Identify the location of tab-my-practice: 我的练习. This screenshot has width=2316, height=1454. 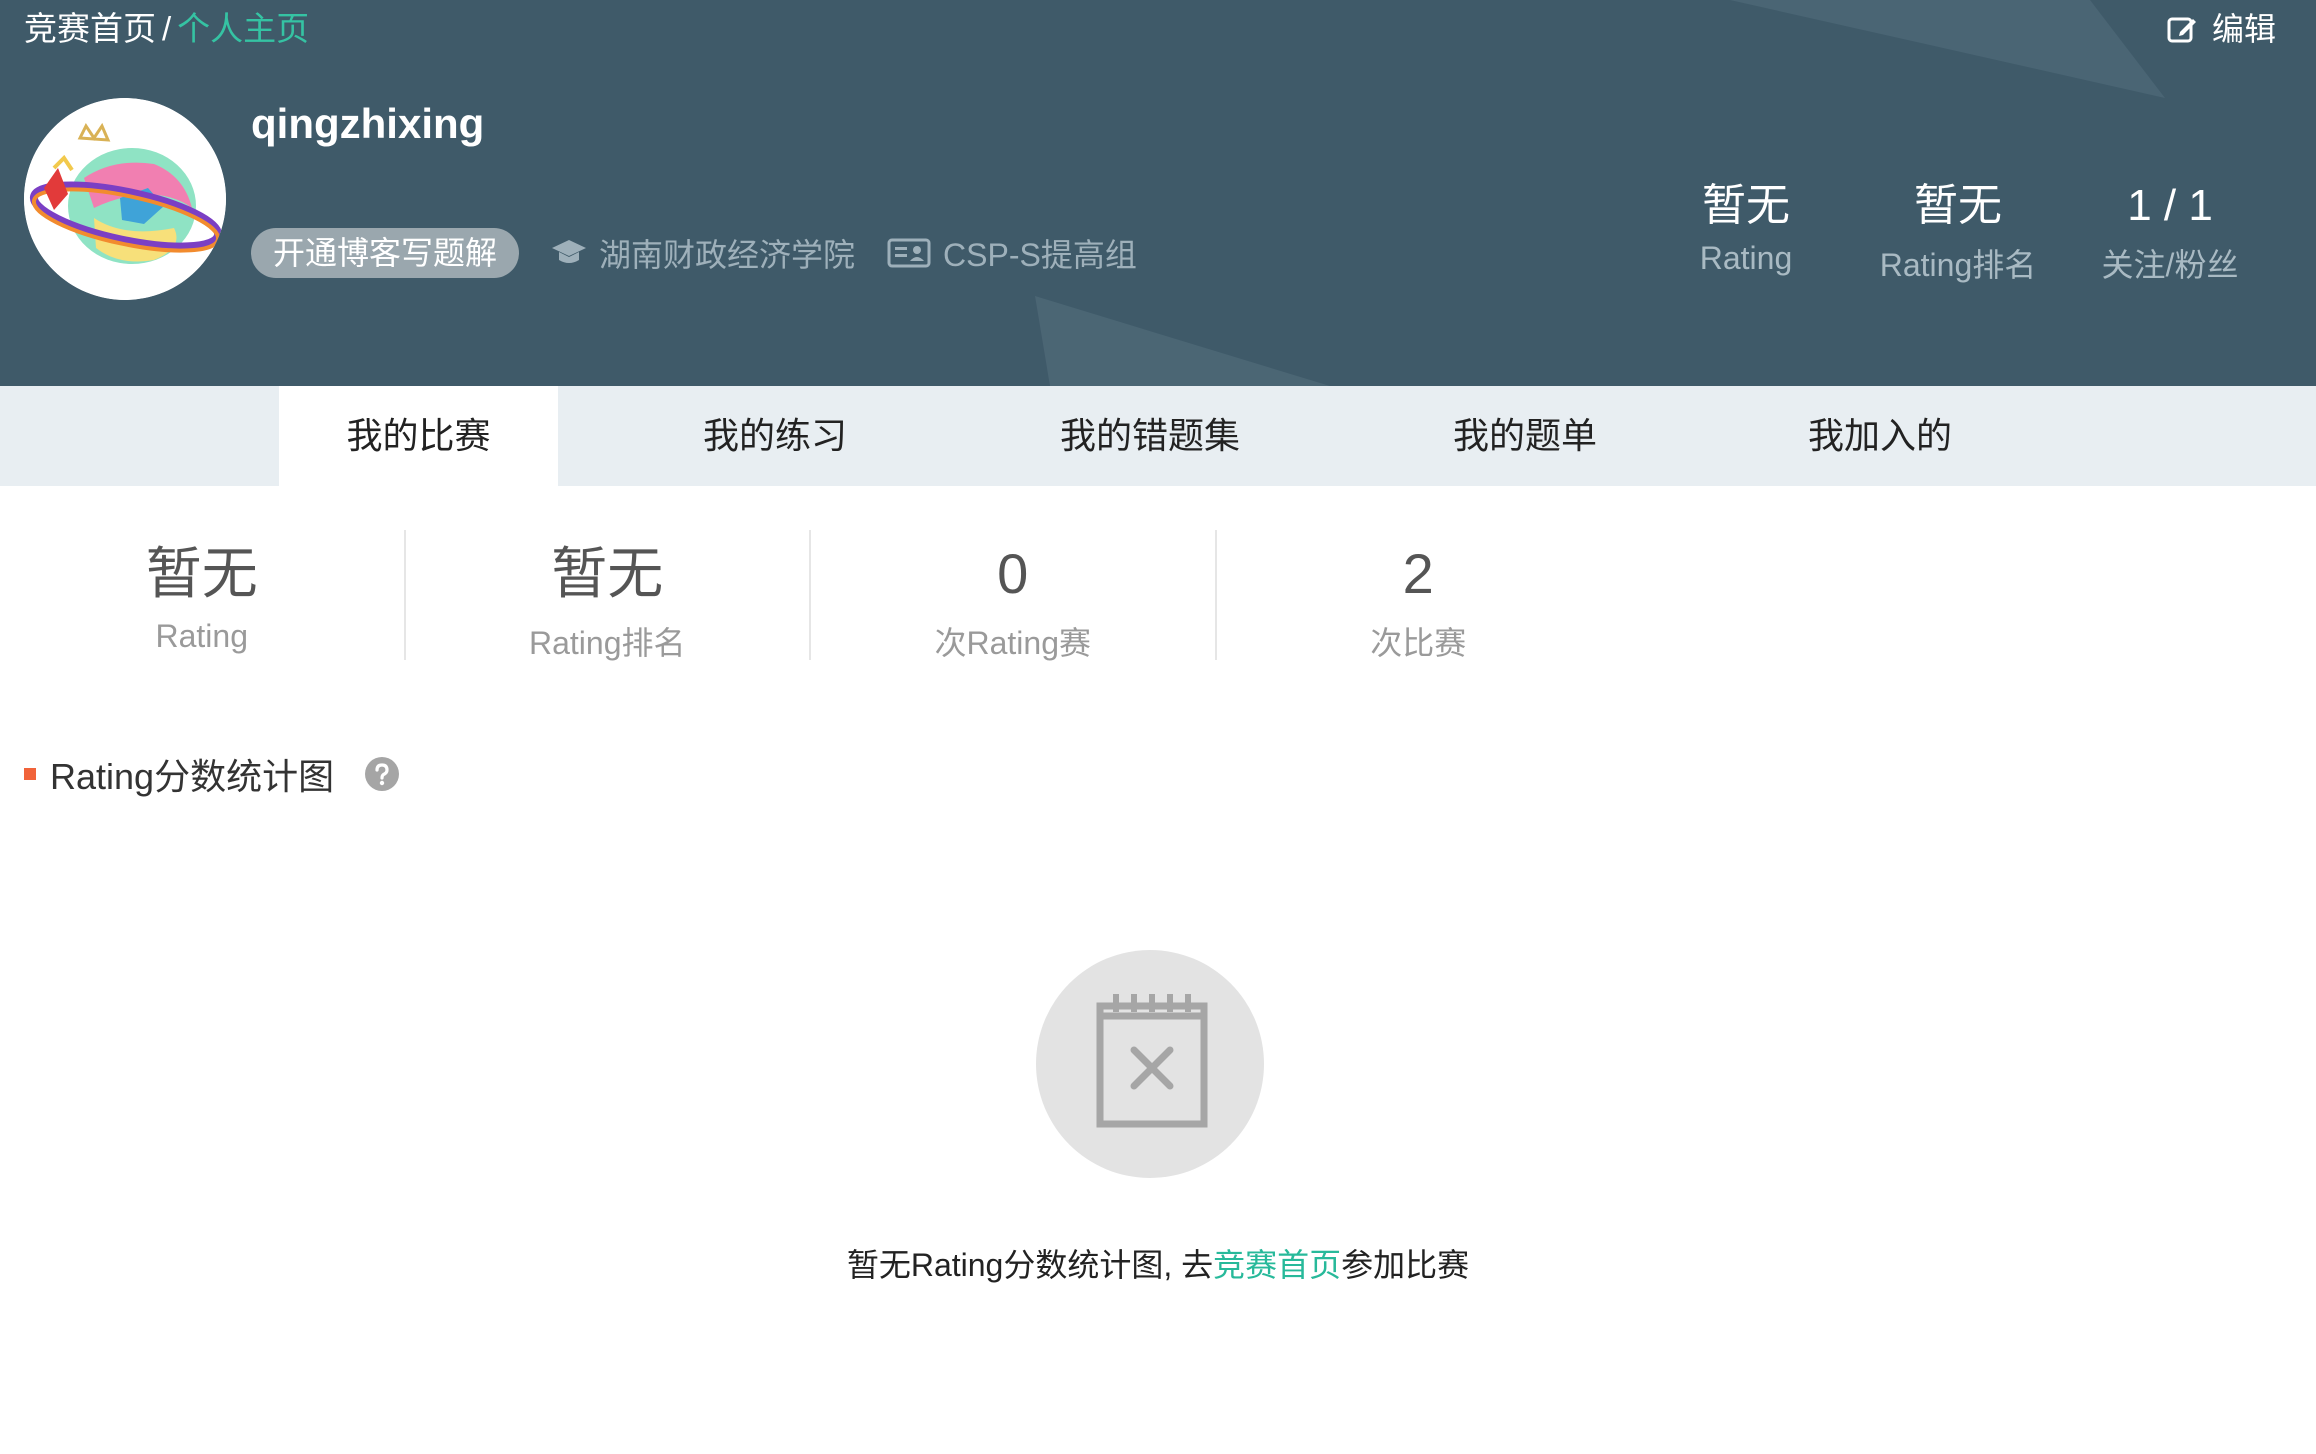
(775, 436).